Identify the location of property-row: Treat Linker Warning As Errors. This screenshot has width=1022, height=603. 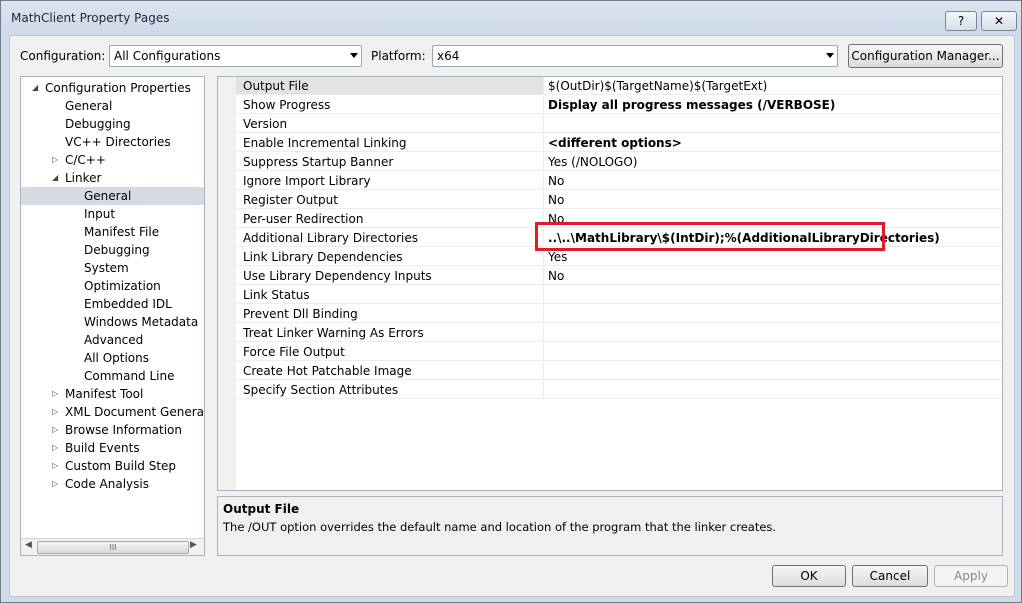
(619, 333).